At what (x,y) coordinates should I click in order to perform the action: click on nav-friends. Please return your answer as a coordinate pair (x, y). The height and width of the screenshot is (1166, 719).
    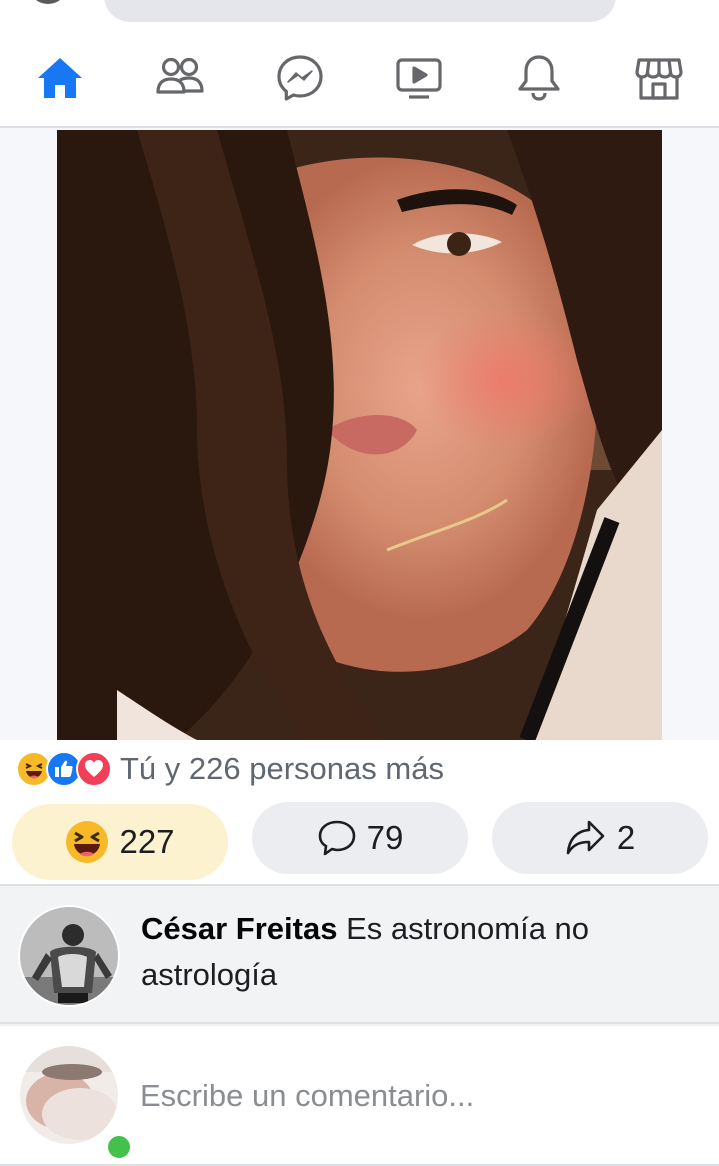
    Looking at the image, I should click on (180, 78).